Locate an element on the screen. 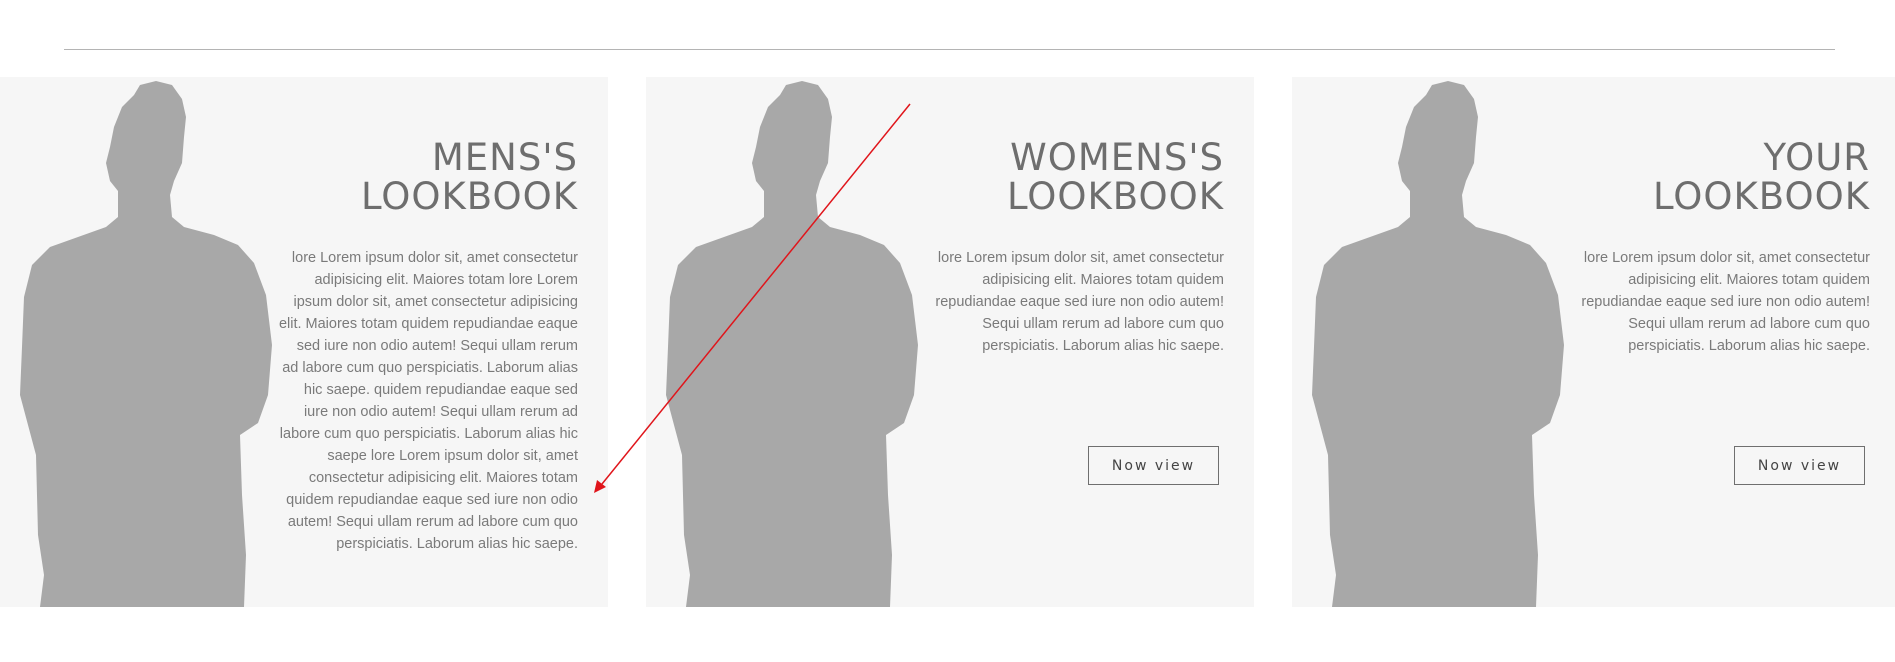 This screenshot has width=1895, height=662. card-title-line-1: WOMENS'S is located at coordinates (1117, 157).